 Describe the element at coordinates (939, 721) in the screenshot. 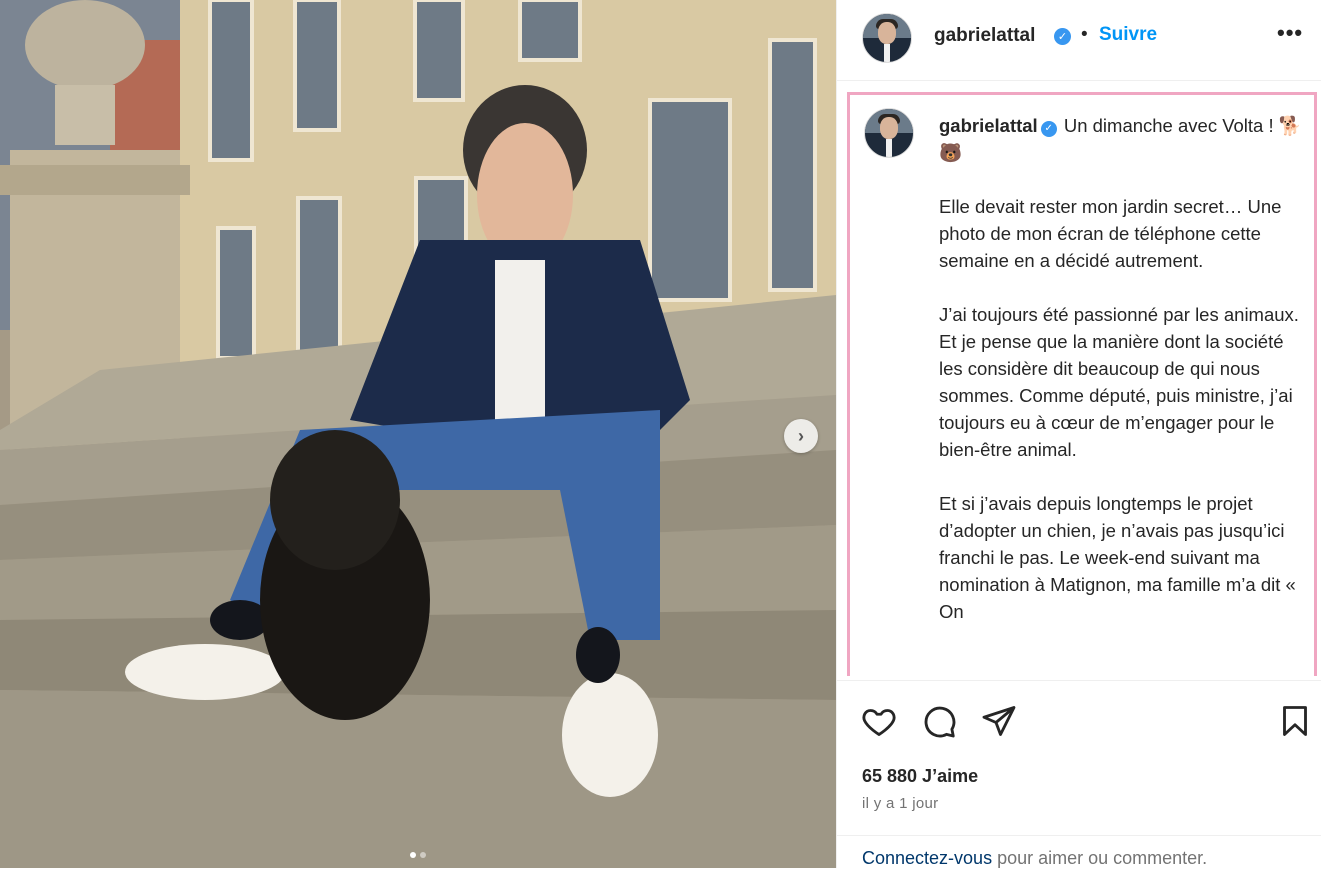

I see `comment-icon` at that location.